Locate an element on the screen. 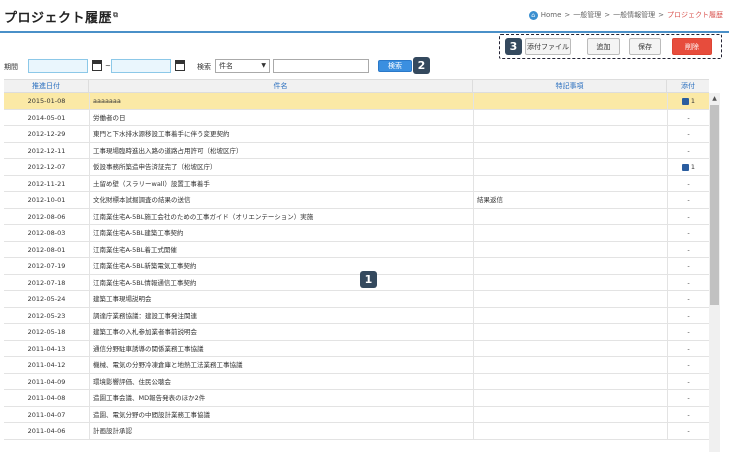  cell-date: 2011-04-08 is located at coordinates (46, 398).